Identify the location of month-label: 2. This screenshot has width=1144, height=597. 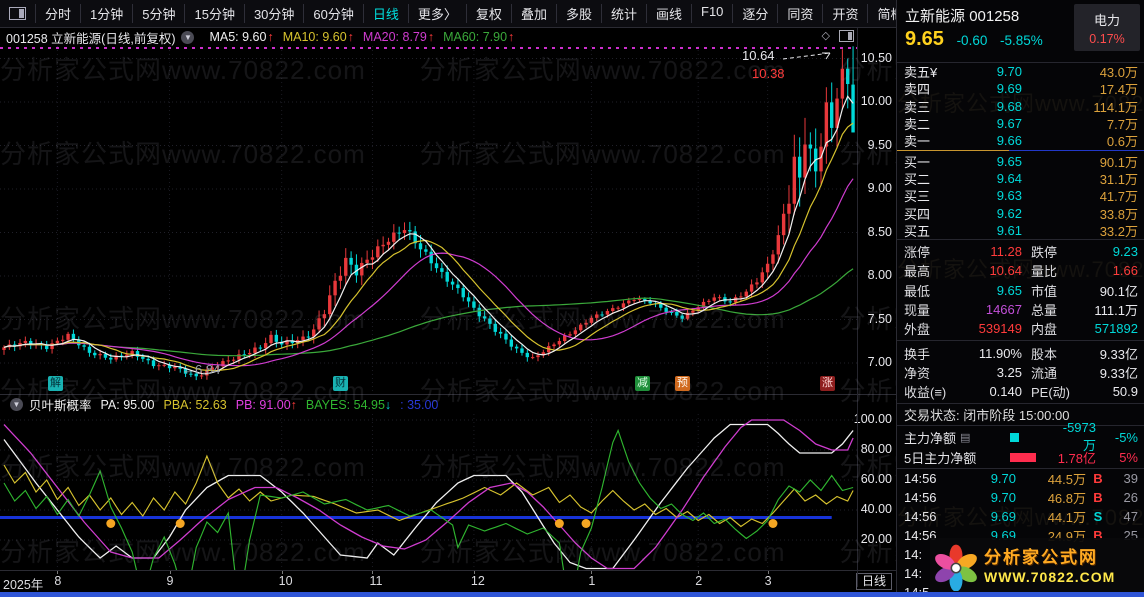
(699, 581).